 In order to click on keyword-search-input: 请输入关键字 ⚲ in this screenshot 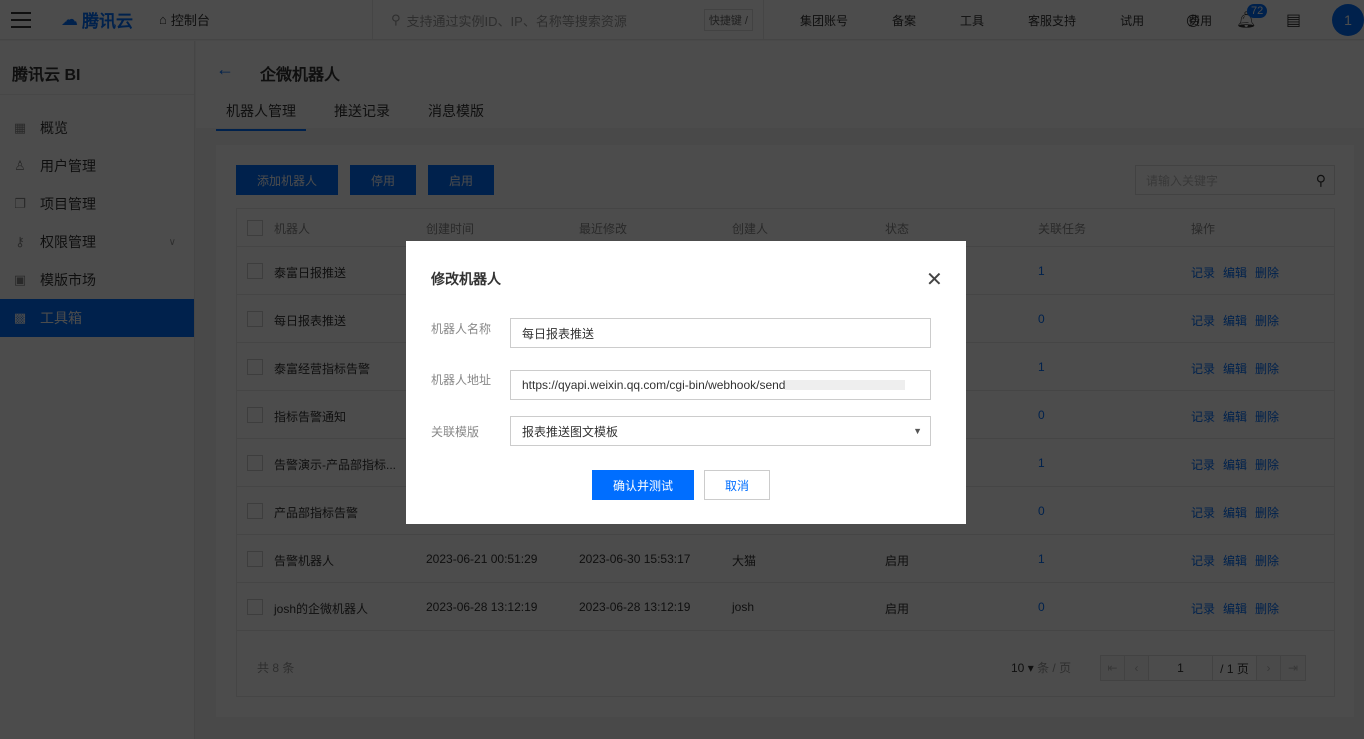, I will do `click(1235, 180)`.